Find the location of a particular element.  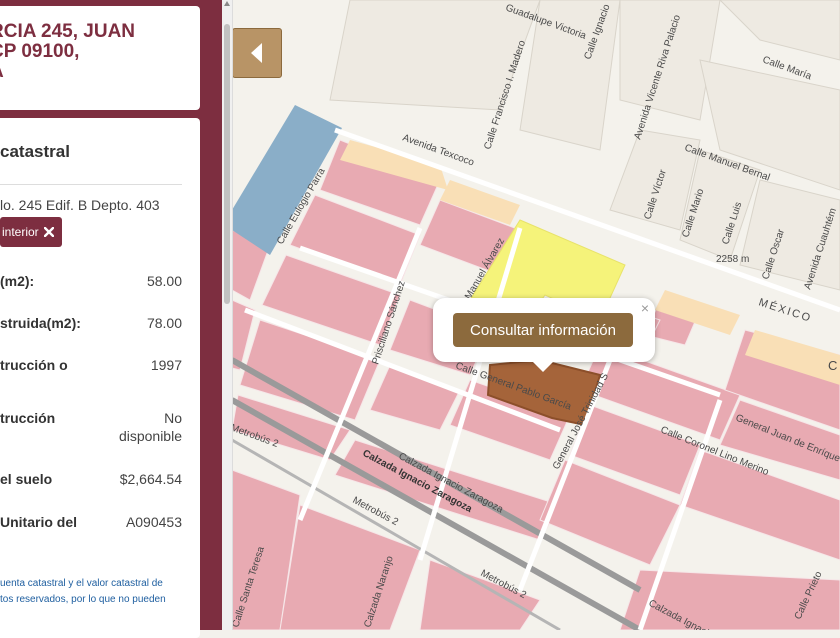

row-label-2: struida(m2): is located at coordinates (40, 323).